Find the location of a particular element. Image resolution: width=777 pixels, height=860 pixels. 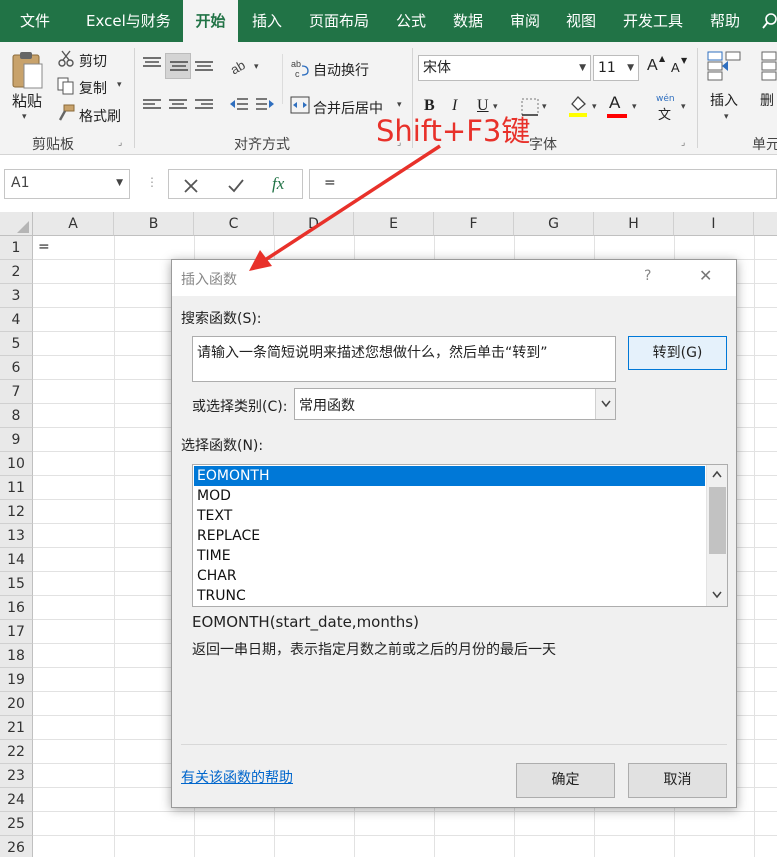

row-header: 20 is located at coordinates (16, 704).